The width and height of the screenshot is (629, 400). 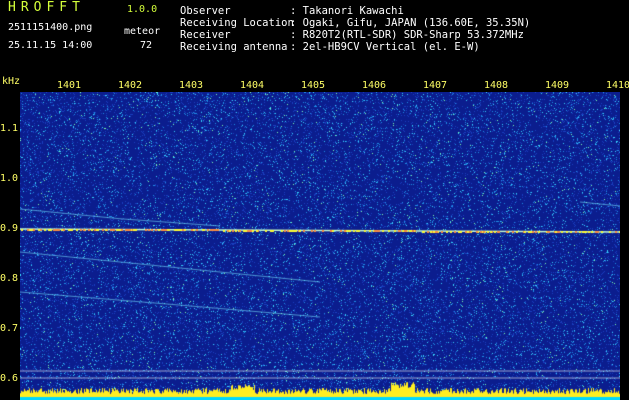 What do you see at coordinates (237, 23) in the screenshot?
I see `info-location-key: Receiving Location` at bounding box center [237, 23].